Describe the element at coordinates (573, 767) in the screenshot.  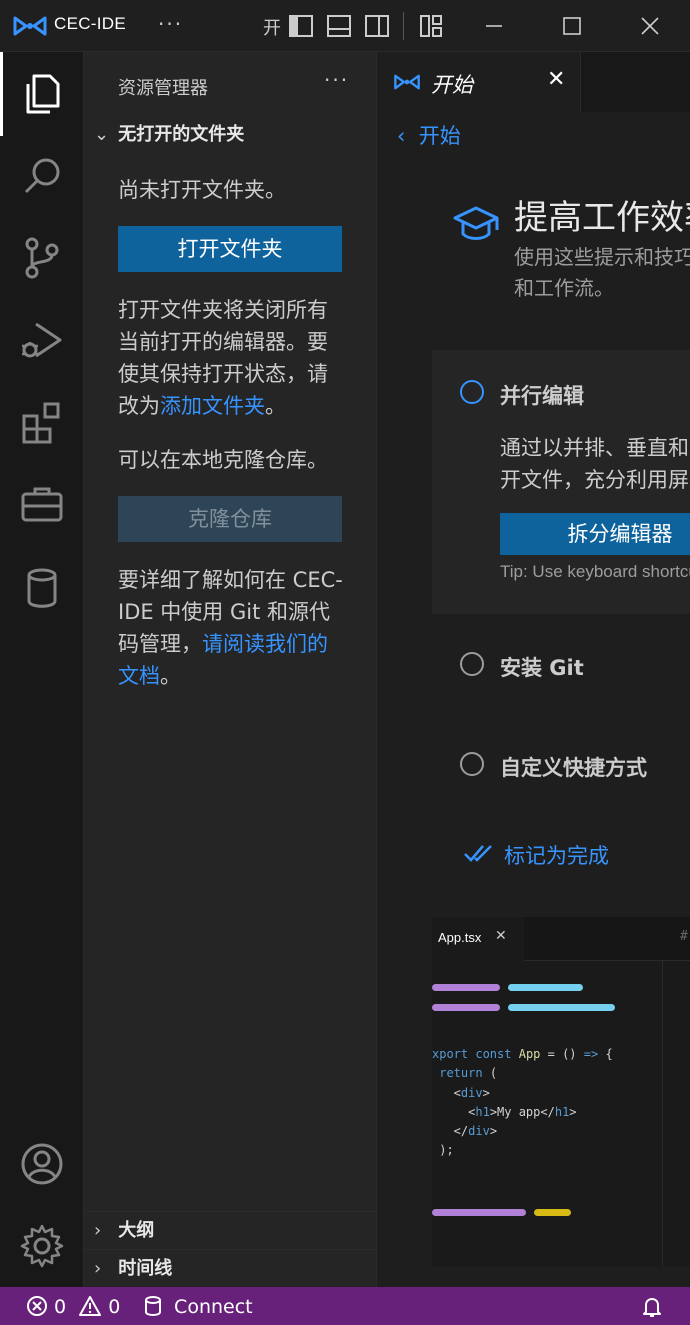
I see `step-customize-shortcuts: 自定义快捷方式` at that location.